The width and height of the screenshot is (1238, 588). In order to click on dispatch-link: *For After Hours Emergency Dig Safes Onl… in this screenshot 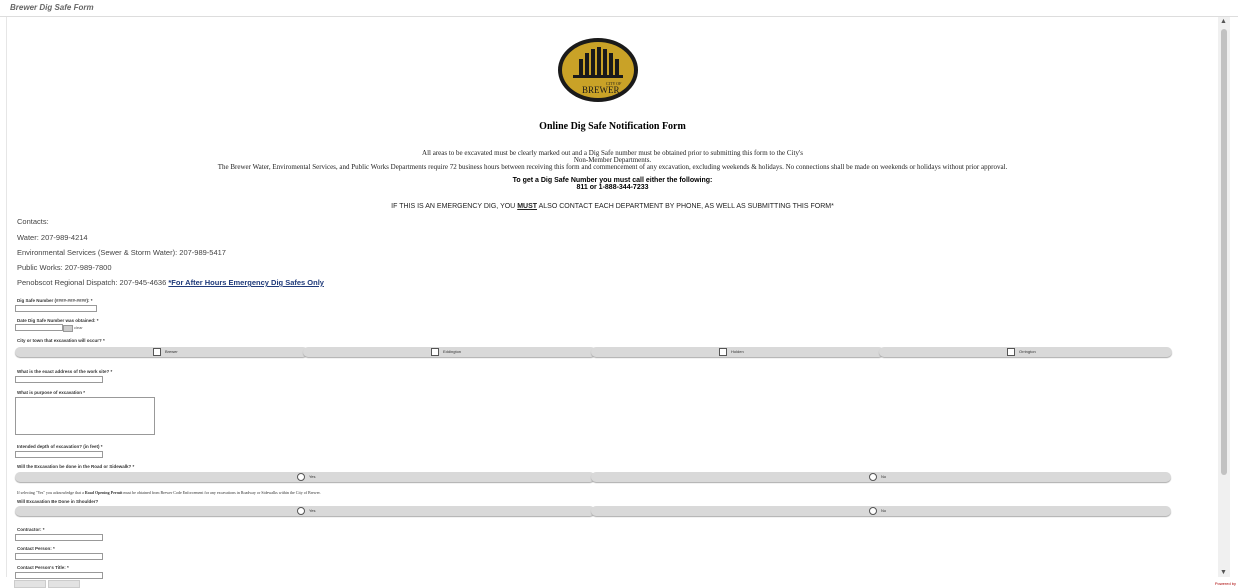, I will do `click(246, 282)`.